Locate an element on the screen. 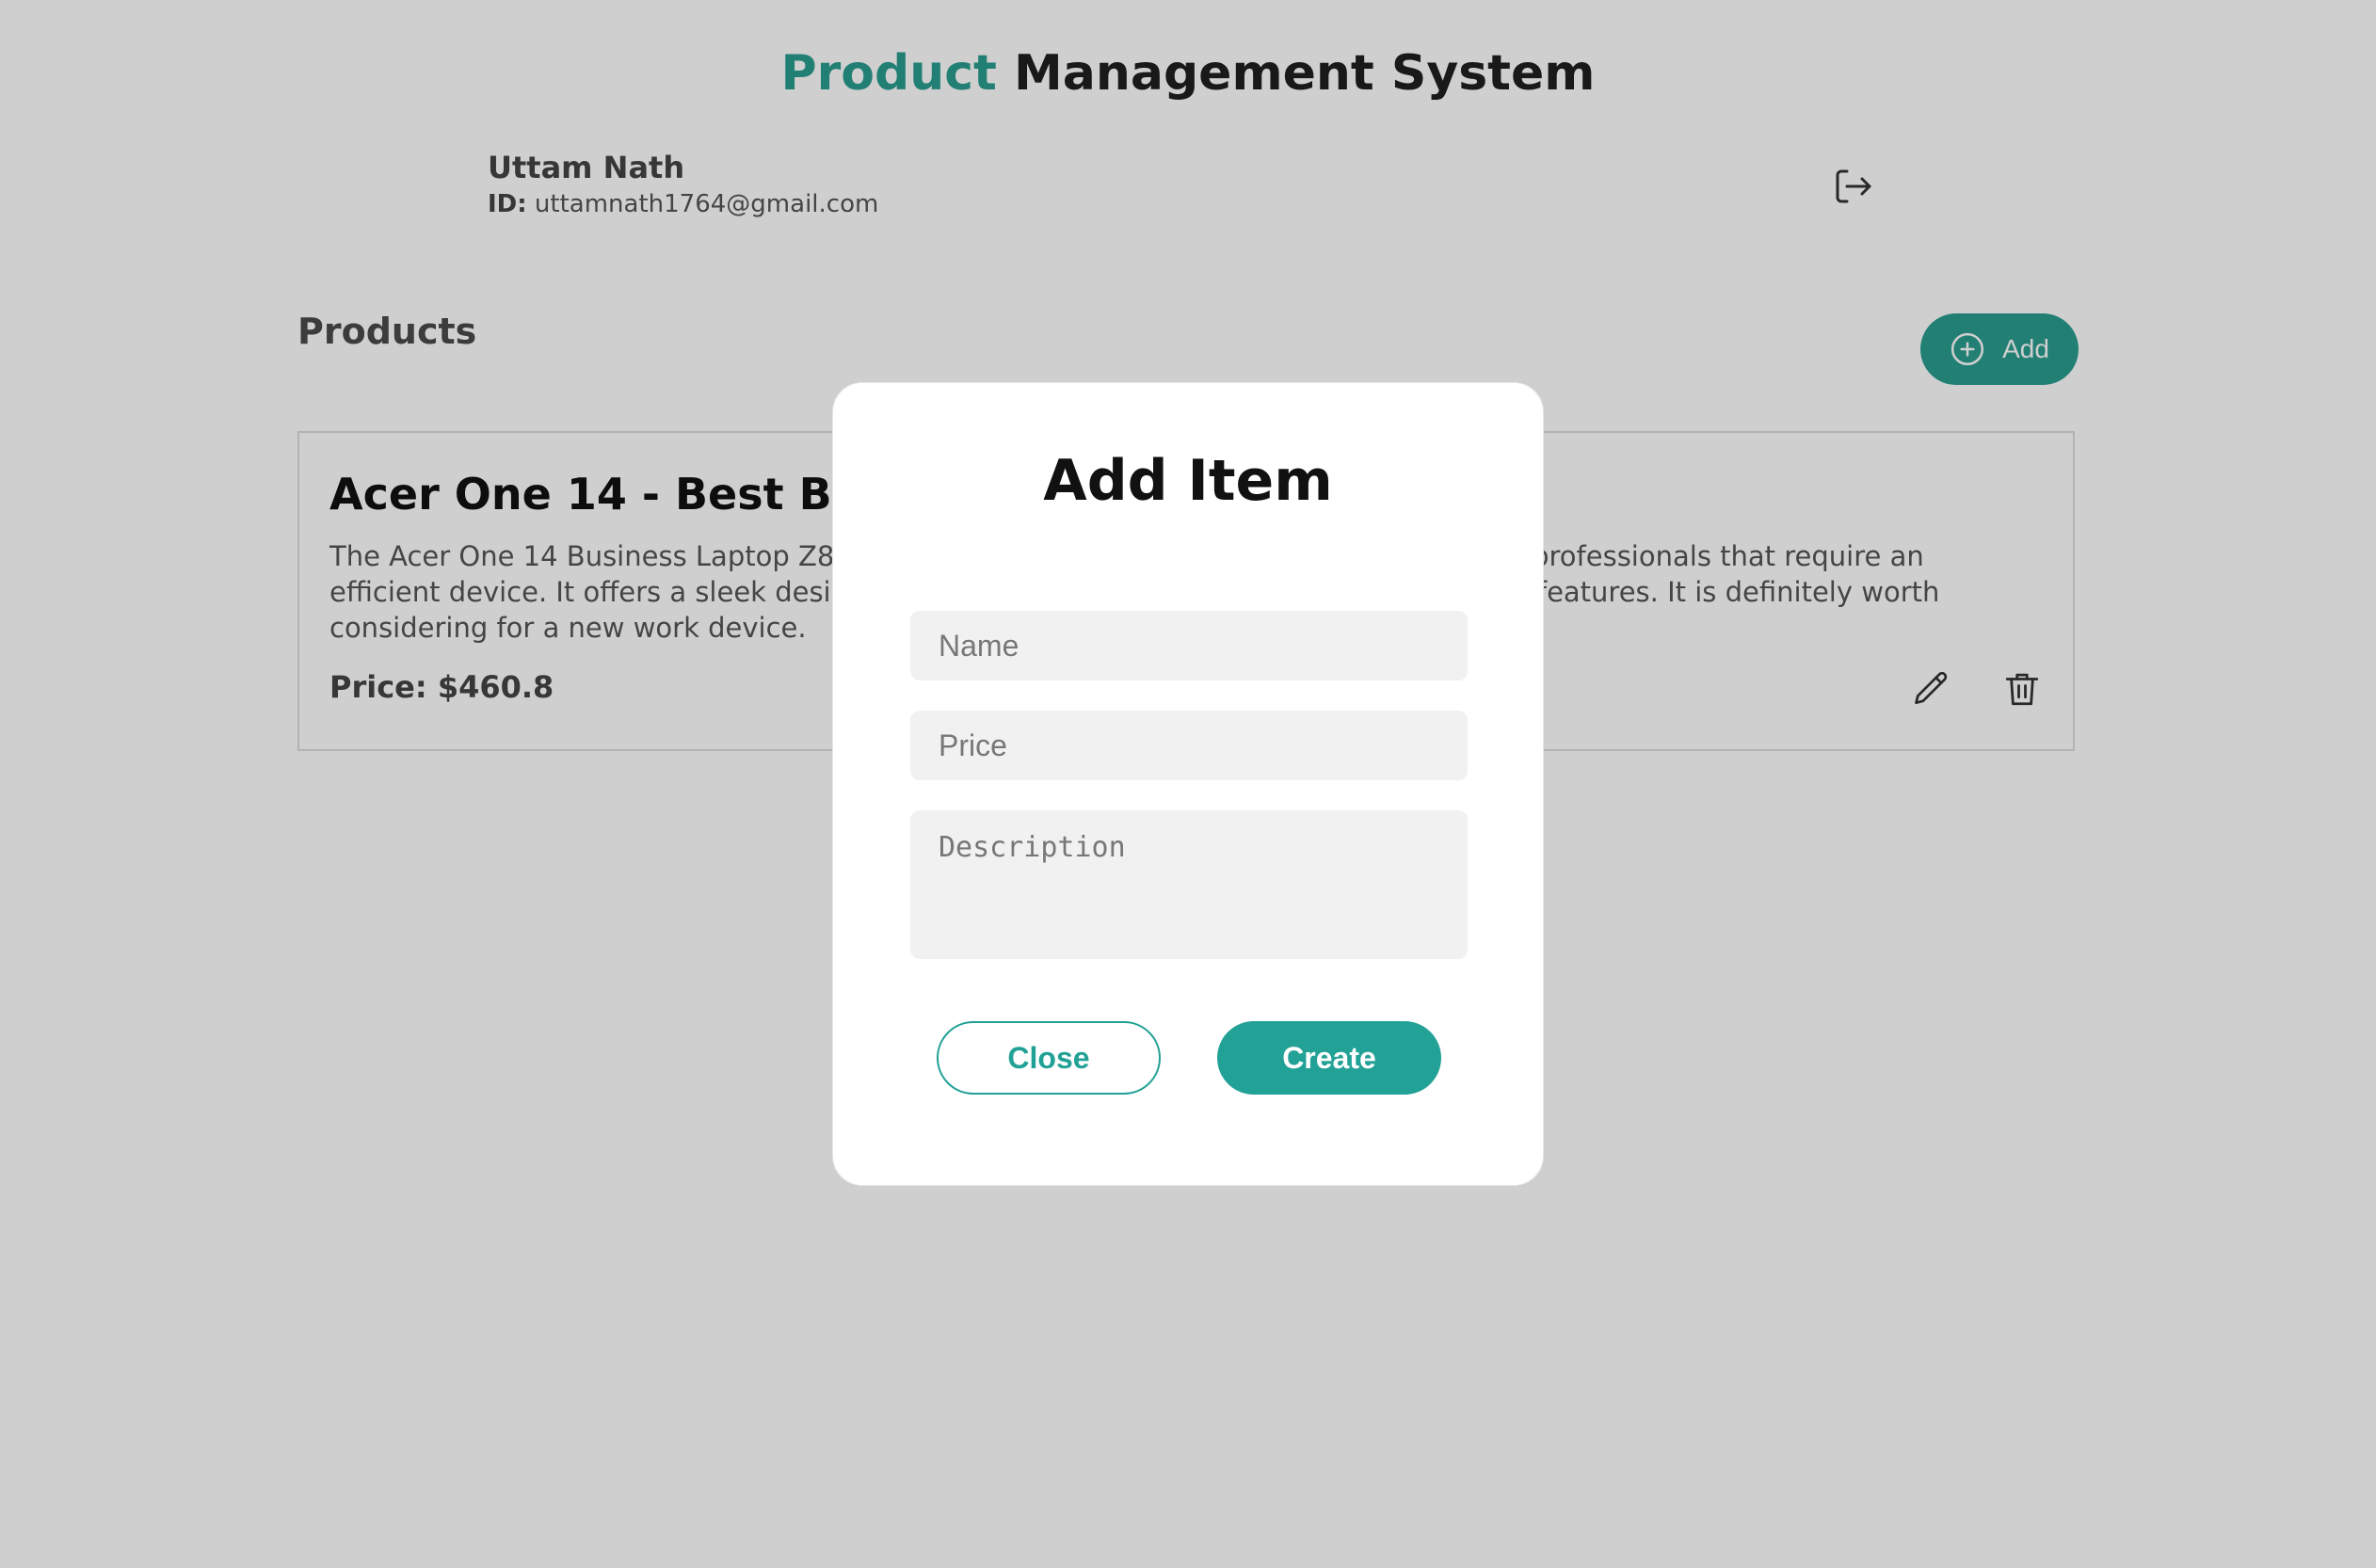 This screenshot has height=1568, width=2376. dialog-title: Add Item is located at coordinates (1188, 481).